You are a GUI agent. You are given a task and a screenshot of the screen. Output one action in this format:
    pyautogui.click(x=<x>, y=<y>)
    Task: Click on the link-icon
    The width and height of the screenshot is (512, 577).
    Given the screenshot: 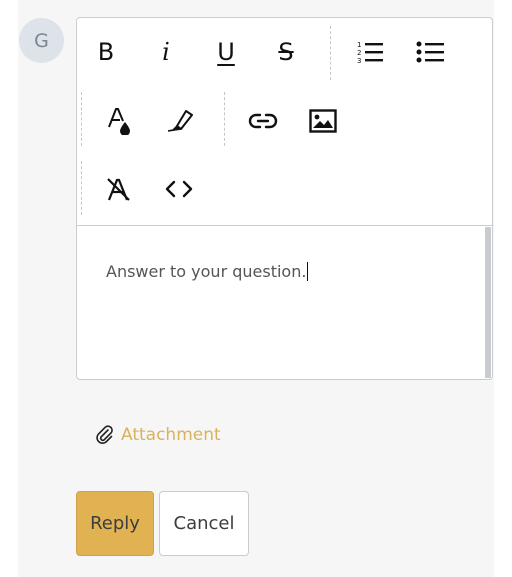 What is the action you would take?
    pyautogui.click(x=263, y=121)
    